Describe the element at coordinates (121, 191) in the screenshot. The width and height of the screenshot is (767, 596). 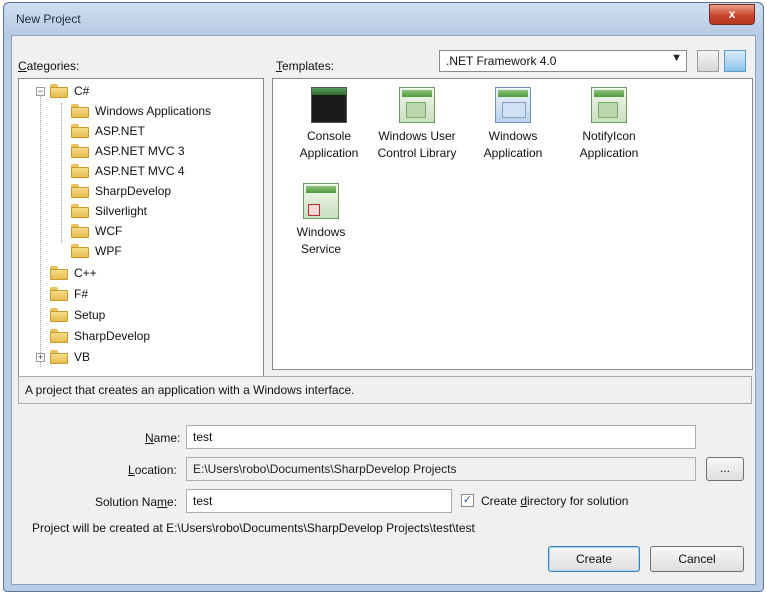
I see `tree-item-sharpdevelop-csharp: SharpDevelop` at that location.